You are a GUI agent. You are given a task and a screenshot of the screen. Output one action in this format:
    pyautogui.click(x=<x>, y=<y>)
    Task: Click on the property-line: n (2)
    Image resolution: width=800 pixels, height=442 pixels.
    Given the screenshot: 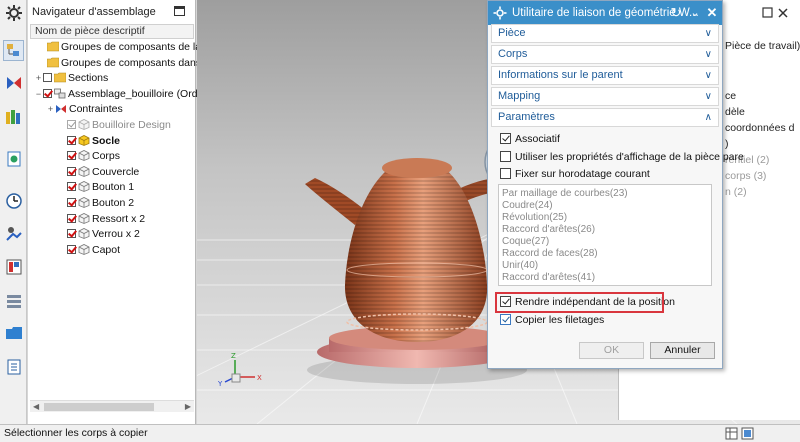 What is the action you would take?
    pyautogui.click(x=736, y=192)
    